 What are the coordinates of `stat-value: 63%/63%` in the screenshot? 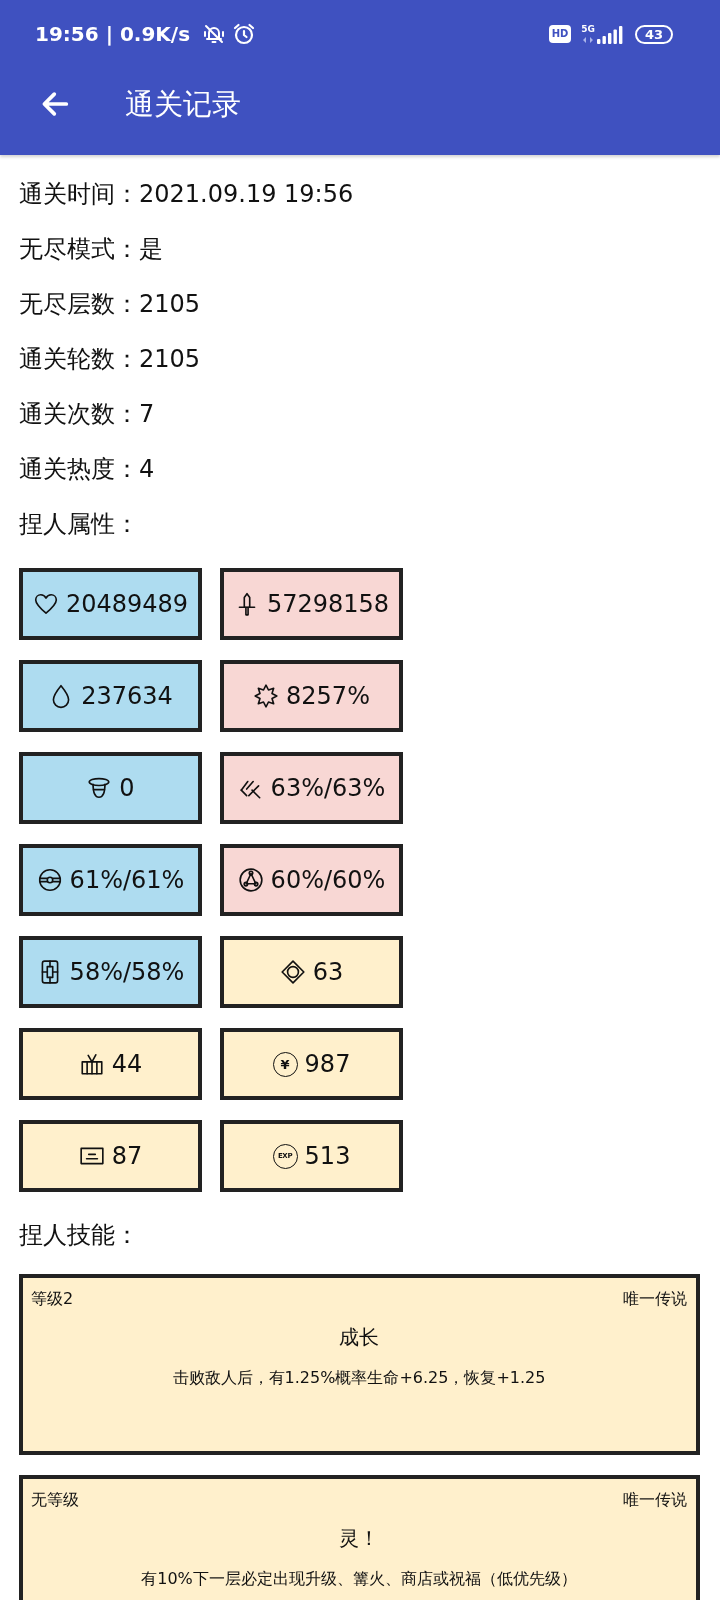 It's located at (328, 788).